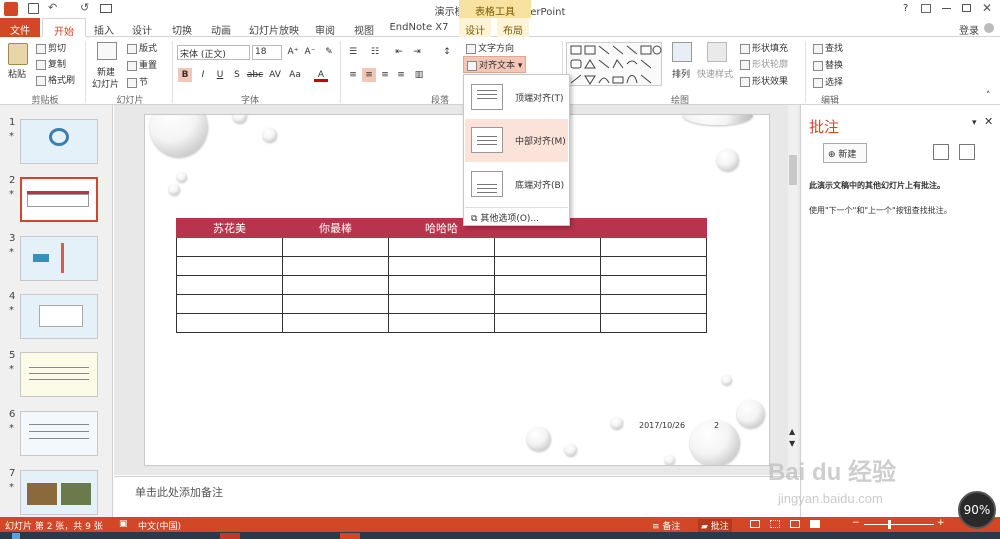 Image resolution: width=1000 pixels, height=539 pixels. I want to click on tab-table-design: 设计, so click(475, 27).